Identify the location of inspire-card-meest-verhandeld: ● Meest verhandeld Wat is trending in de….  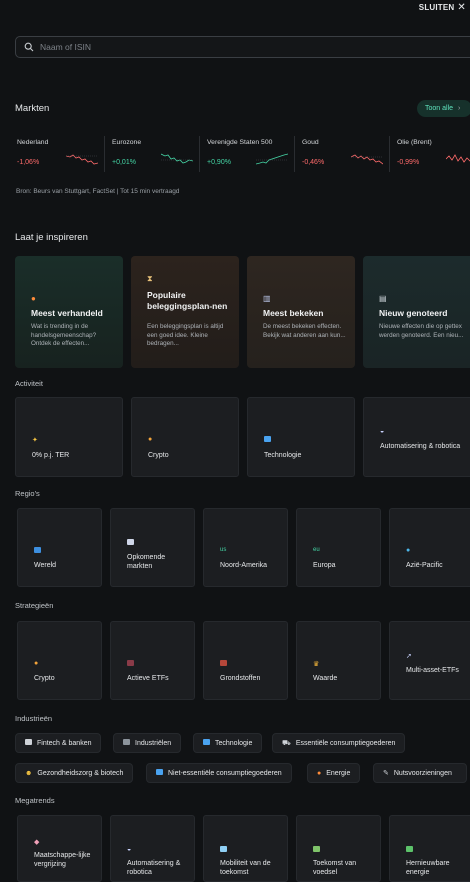
(69, 312).